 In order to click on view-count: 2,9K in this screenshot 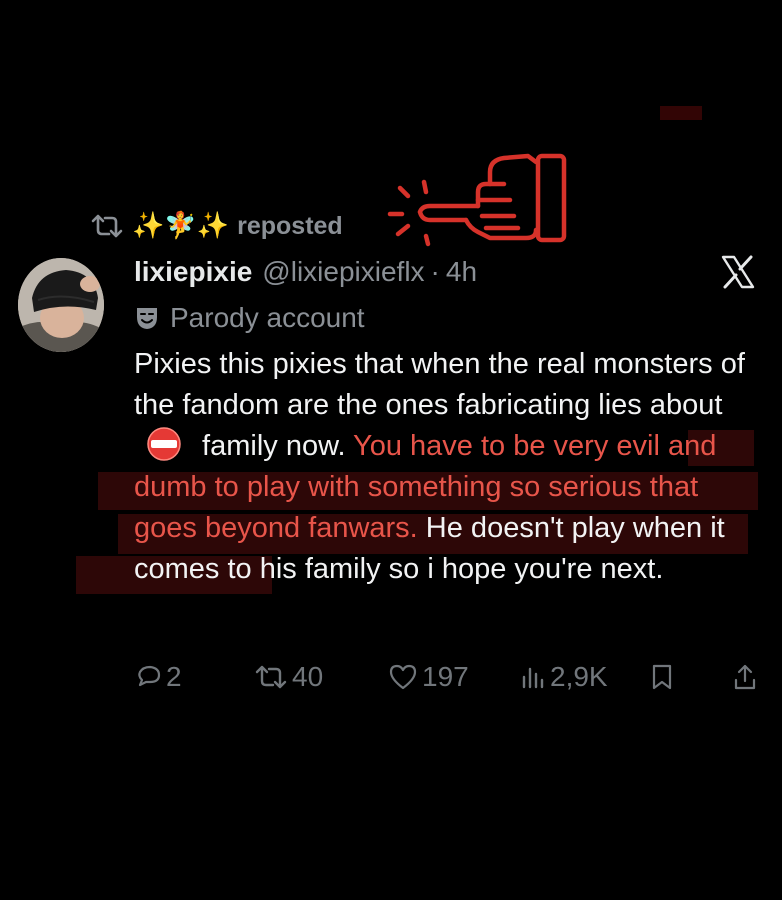, I will do `click(579, 676)`.